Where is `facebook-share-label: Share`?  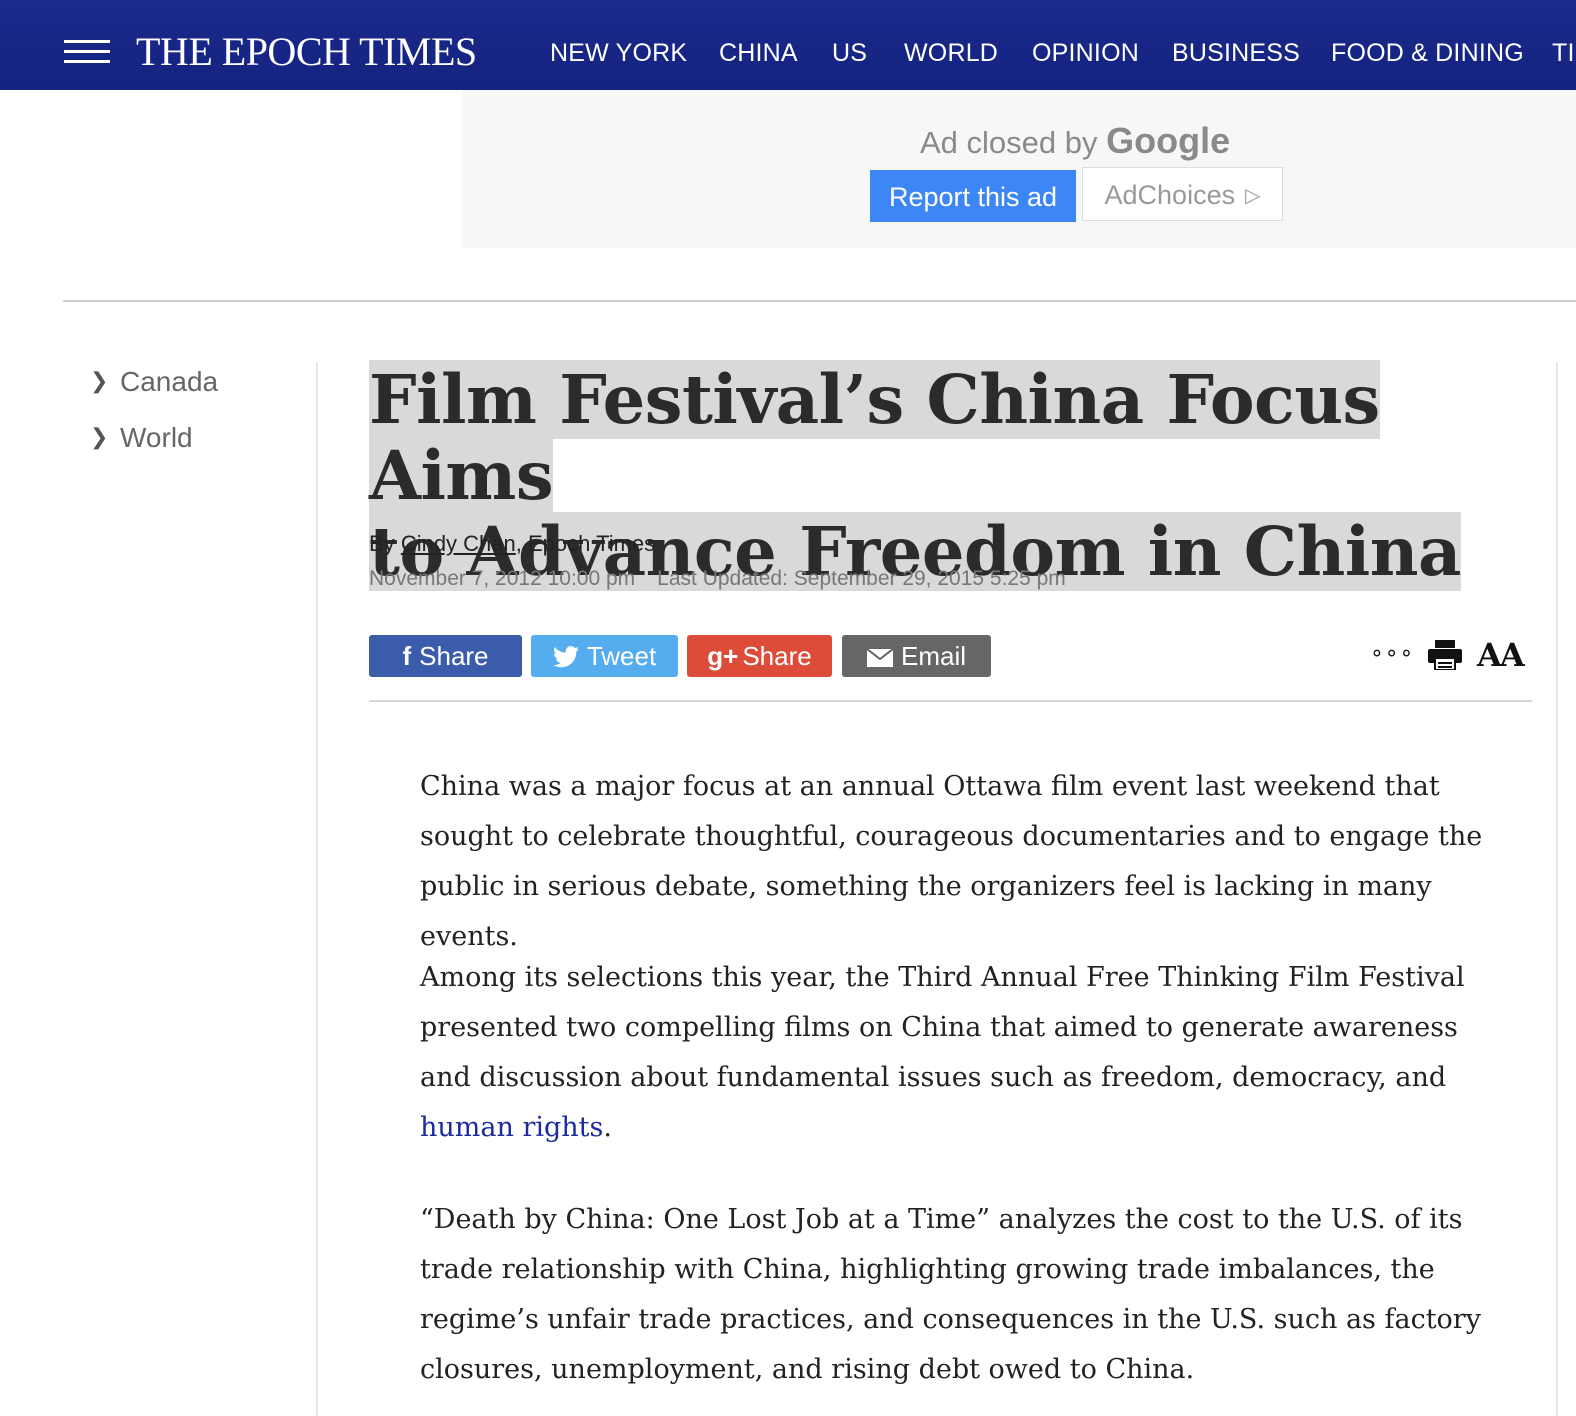 facebook-share-label: Share is located at coordinates (454, 656).